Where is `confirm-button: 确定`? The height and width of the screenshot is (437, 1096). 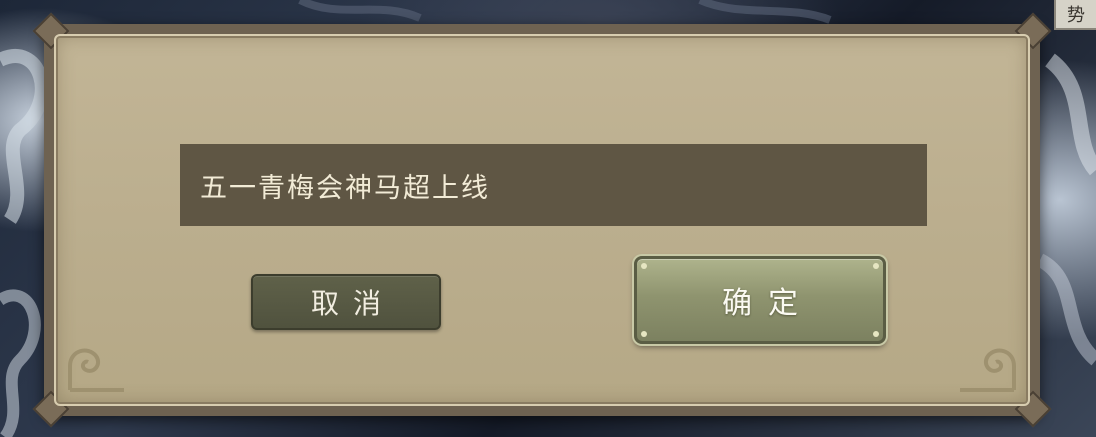 confirm-button: 确定 is located at coordinates (760, 300).